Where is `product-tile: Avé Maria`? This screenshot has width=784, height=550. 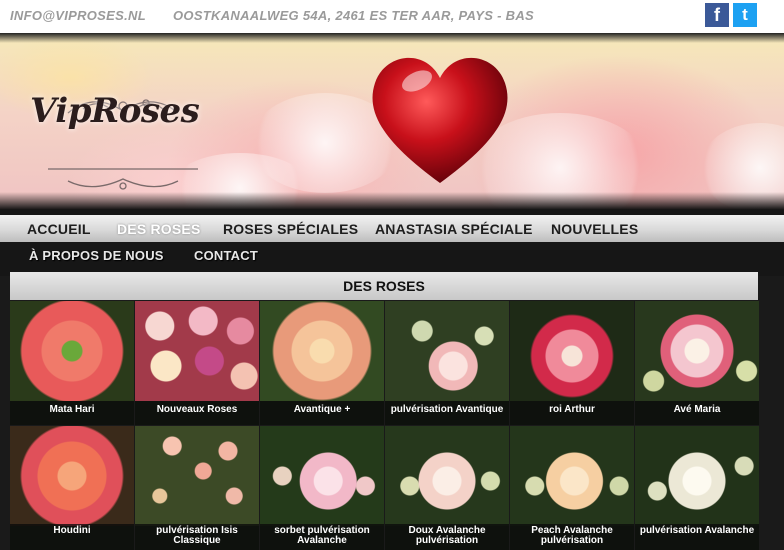 product-tile: Avé Maria is located at coordinates (697, 363).